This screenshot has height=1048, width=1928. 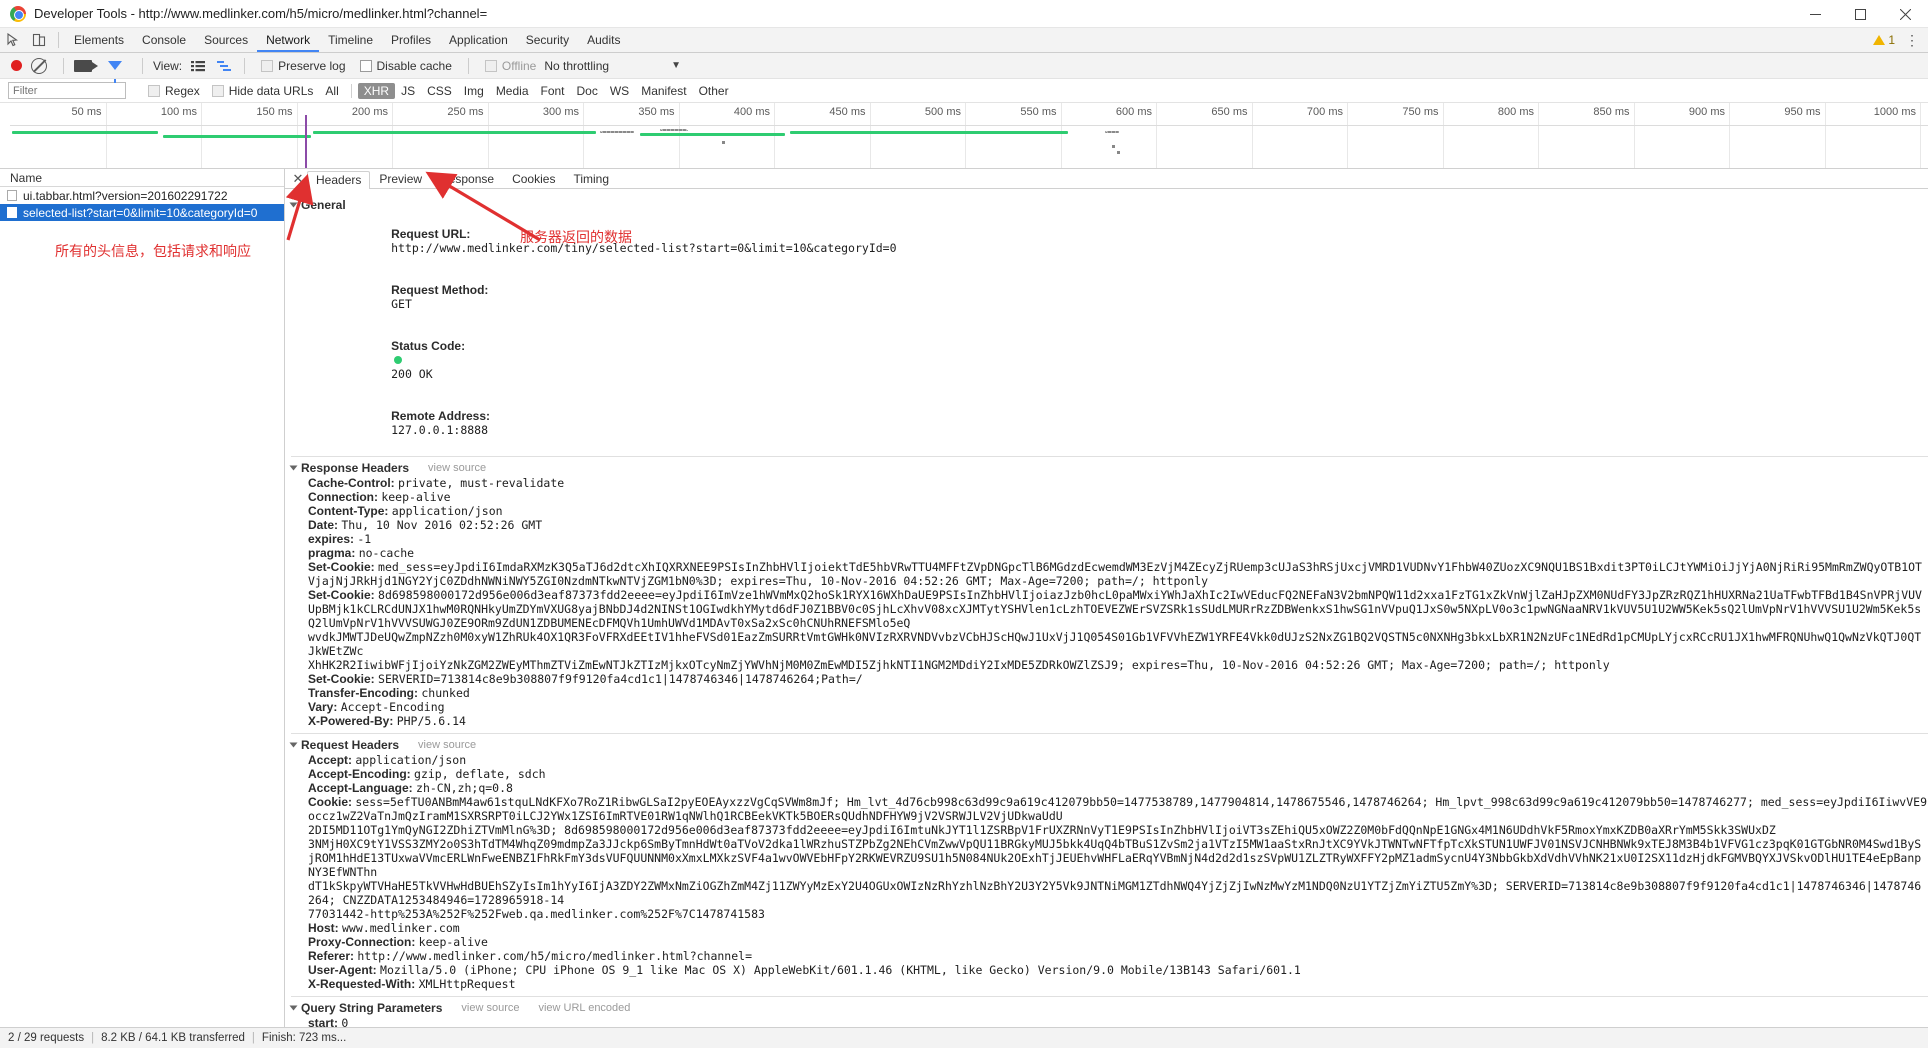 I want to click on overview-tick-label: 750 ms, so click(x=1420, y=112).